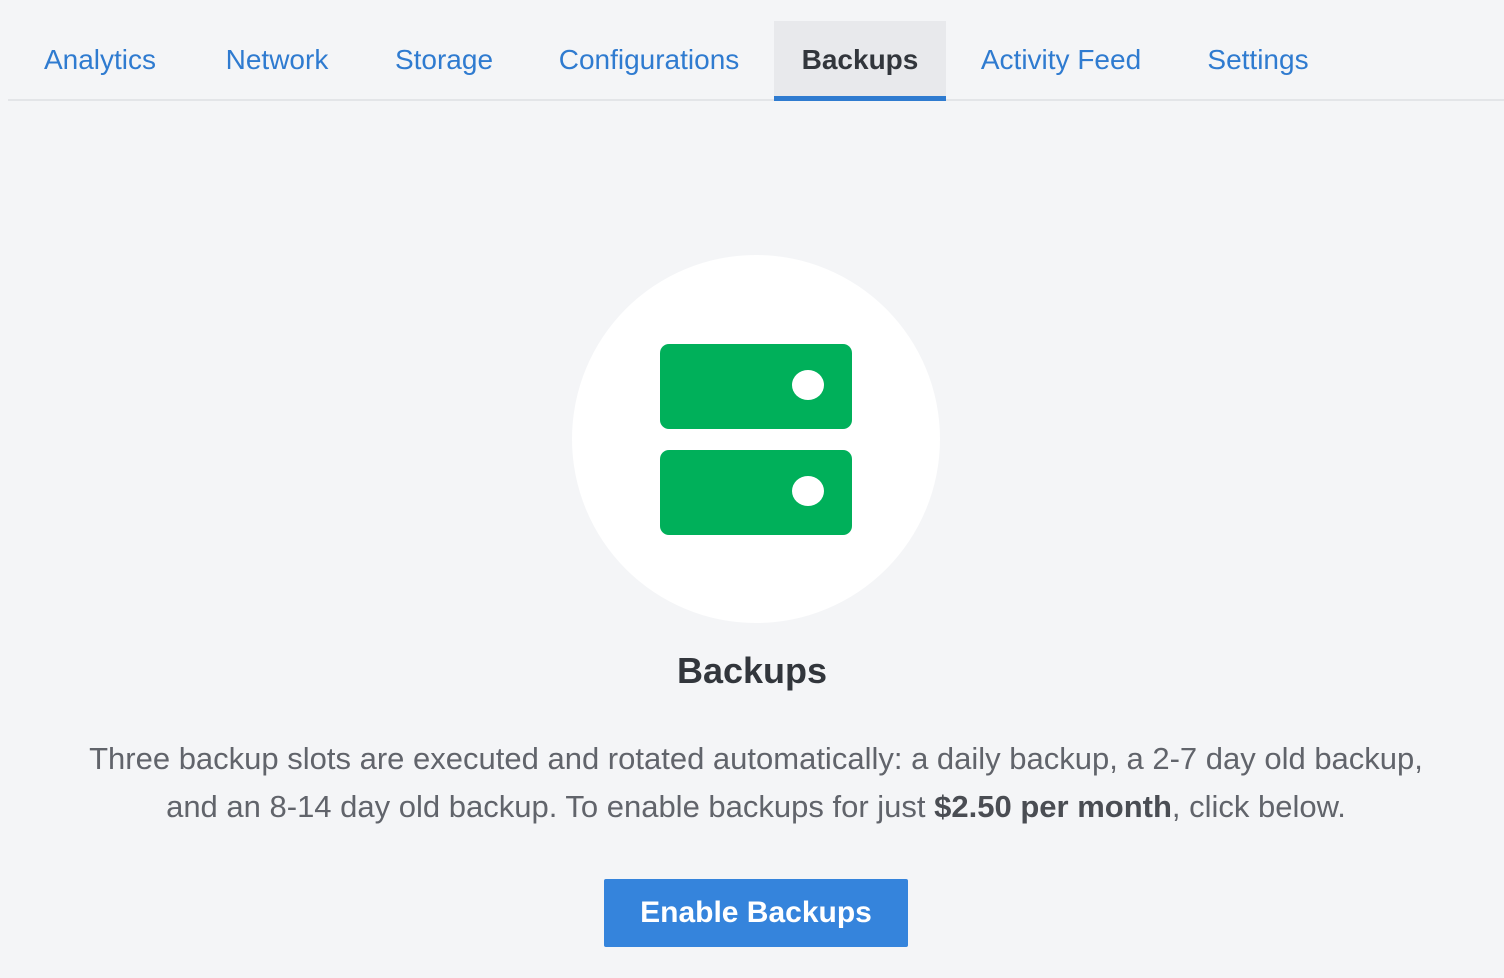  I want to click on section-title: Backups, so click(752, 670).